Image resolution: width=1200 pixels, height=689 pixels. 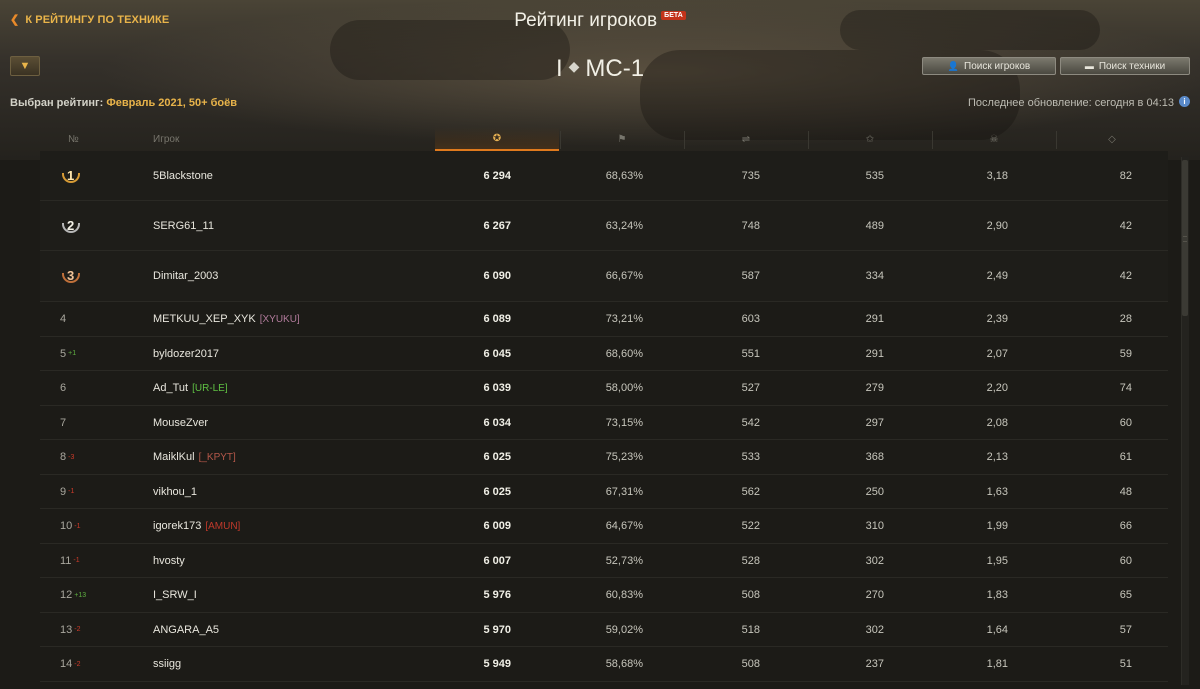 What do you see at coordinates (624, 629) in the screenshot?
I see `win-rate-value: 59,02%` at bounding box center [624, 629].